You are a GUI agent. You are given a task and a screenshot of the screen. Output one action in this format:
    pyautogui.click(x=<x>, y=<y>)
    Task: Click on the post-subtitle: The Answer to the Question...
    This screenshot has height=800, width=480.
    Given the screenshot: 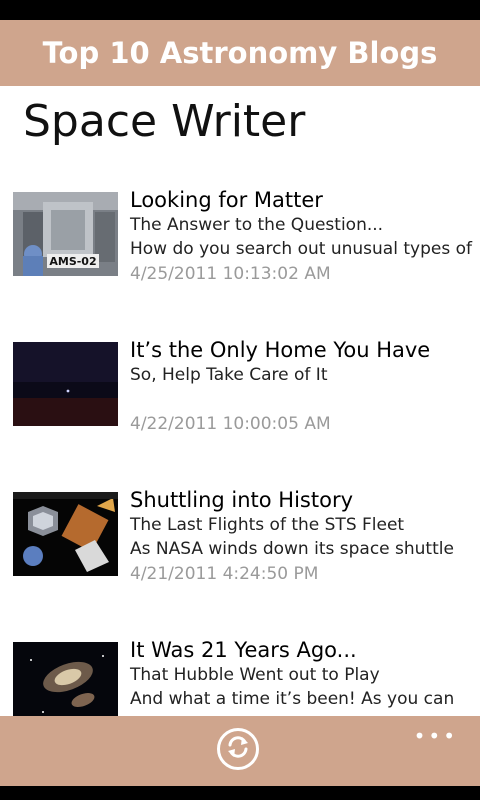 What is the action you would take?
    pyautogui.click(x=257, y=225)
    